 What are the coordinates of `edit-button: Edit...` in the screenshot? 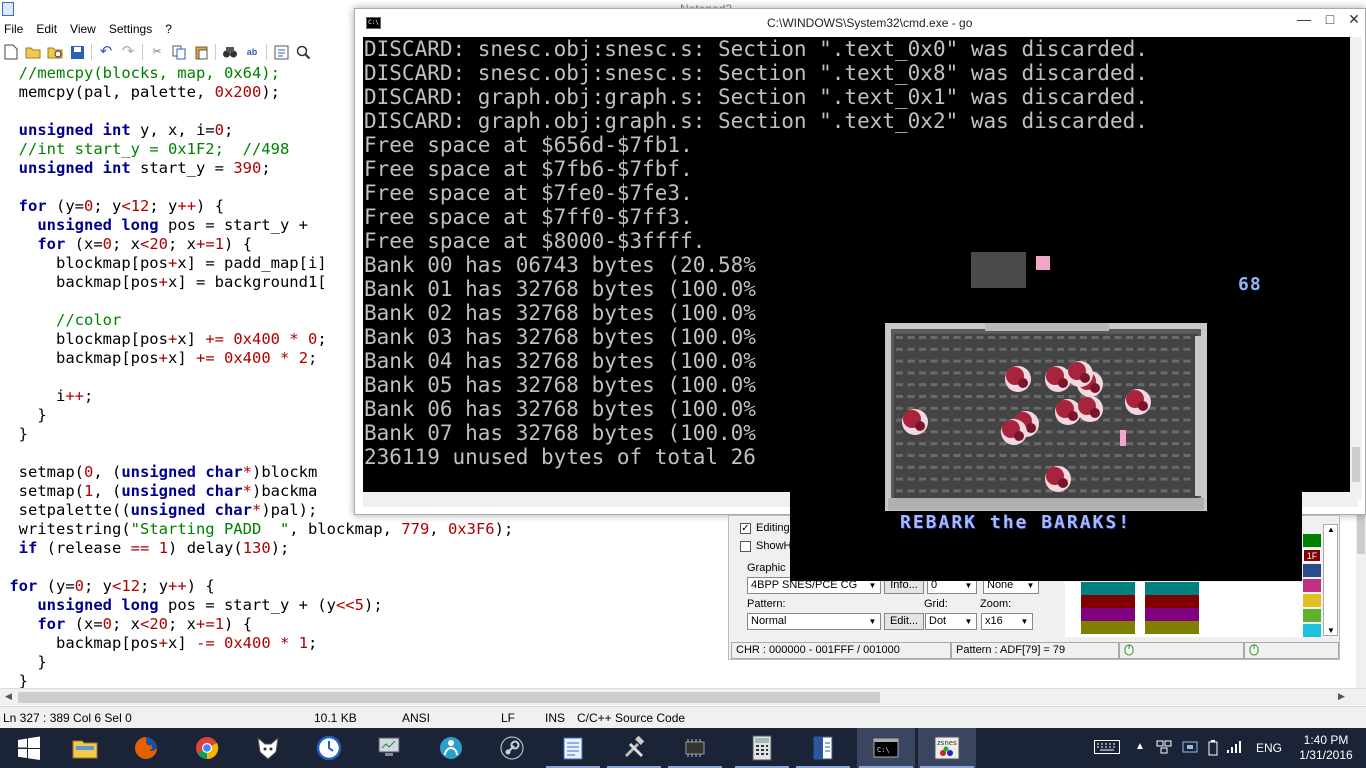 It's located at (904, 621).